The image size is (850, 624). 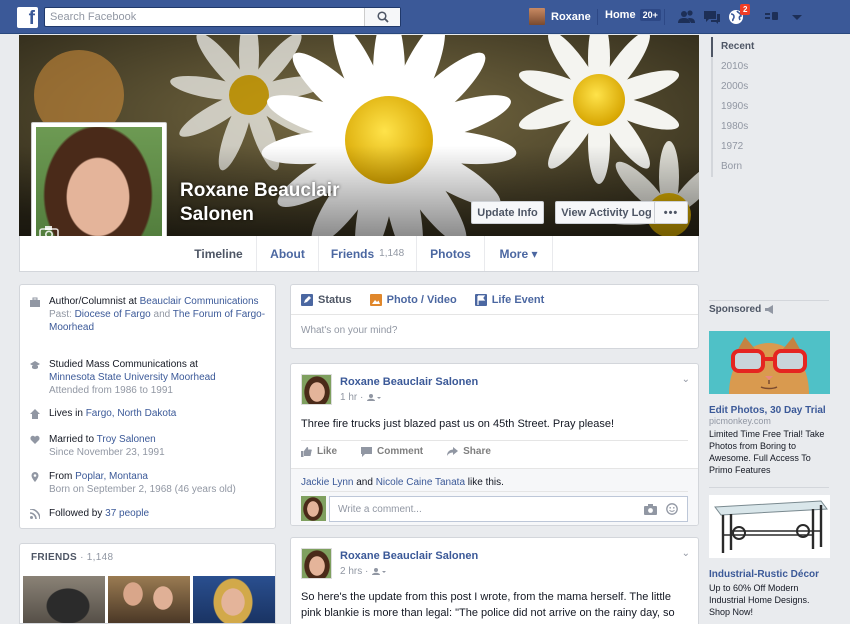 What do you see at coordinates (712, 17) in the screenshot?
I see `messages-icon` at bounding box center [712, 17].